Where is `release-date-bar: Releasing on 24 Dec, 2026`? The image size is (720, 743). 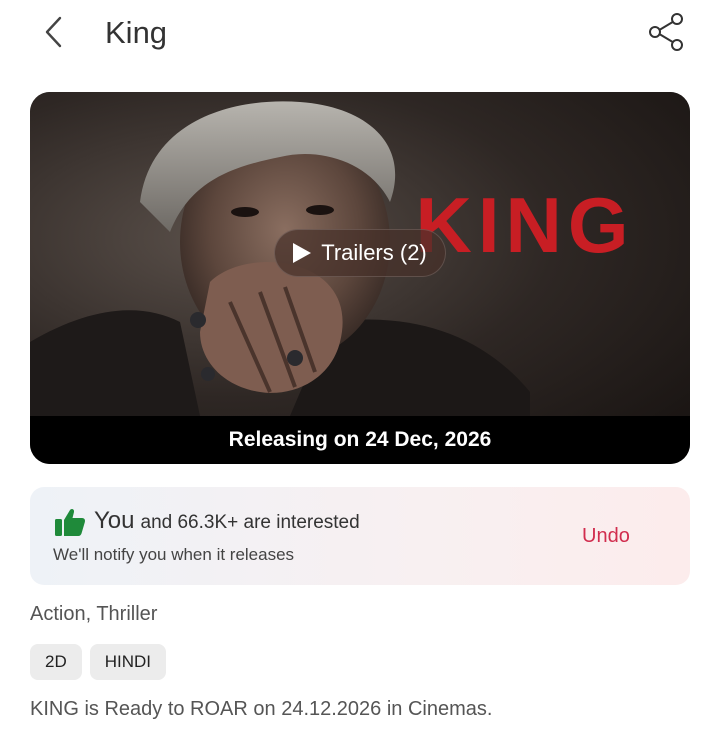
release-date-bar: Releasing on 24 Dec, 2026 is located at coordinates (360, 440).